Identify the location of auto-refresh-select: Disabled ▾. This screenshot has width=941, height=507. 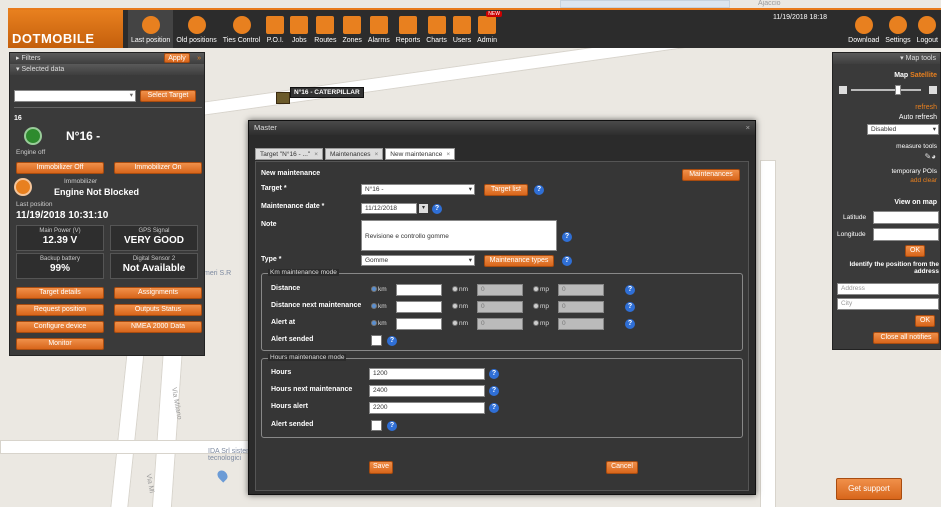
(903, 129).